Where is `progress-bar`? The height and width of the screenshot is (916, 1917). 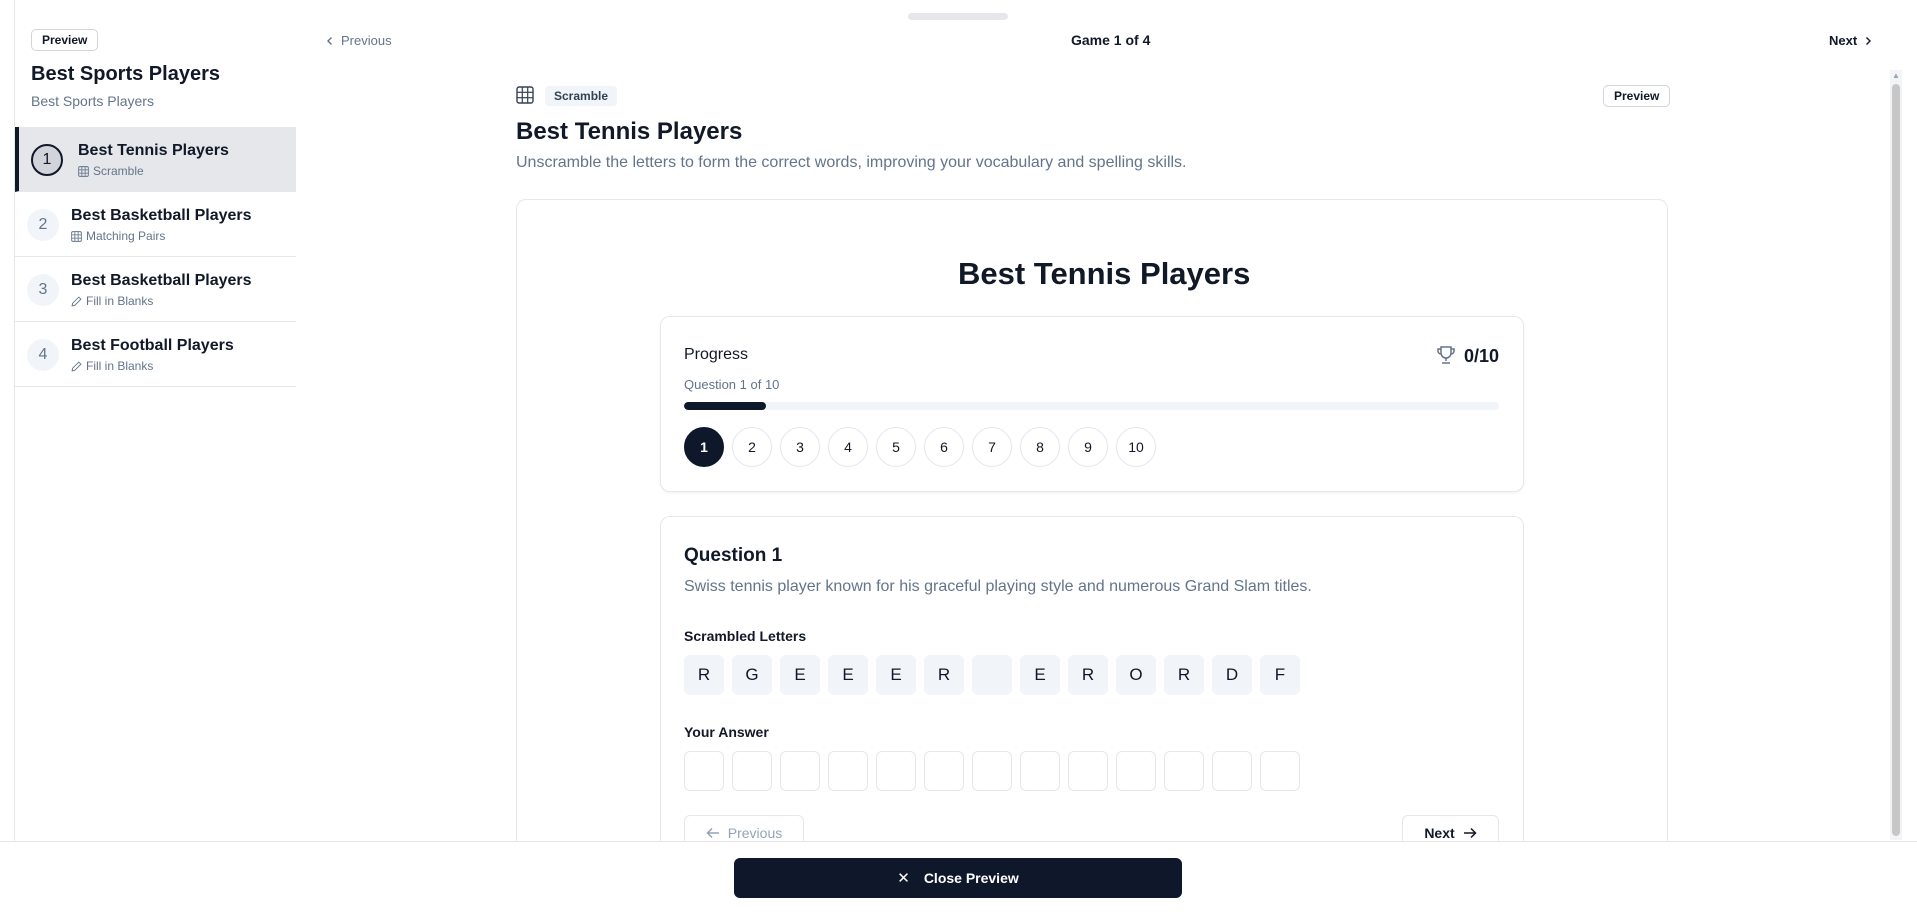
progress-bar is located at coordinates (1091, 406).